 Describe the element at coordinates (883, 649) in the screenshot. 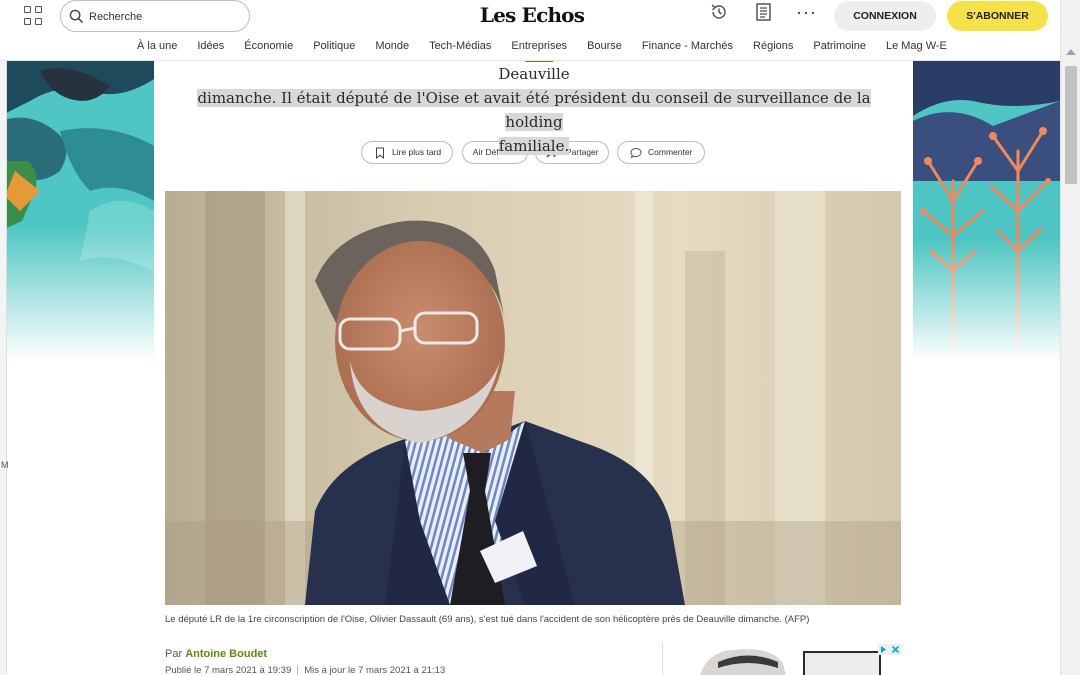

I see `adchoices-icon` at that location.